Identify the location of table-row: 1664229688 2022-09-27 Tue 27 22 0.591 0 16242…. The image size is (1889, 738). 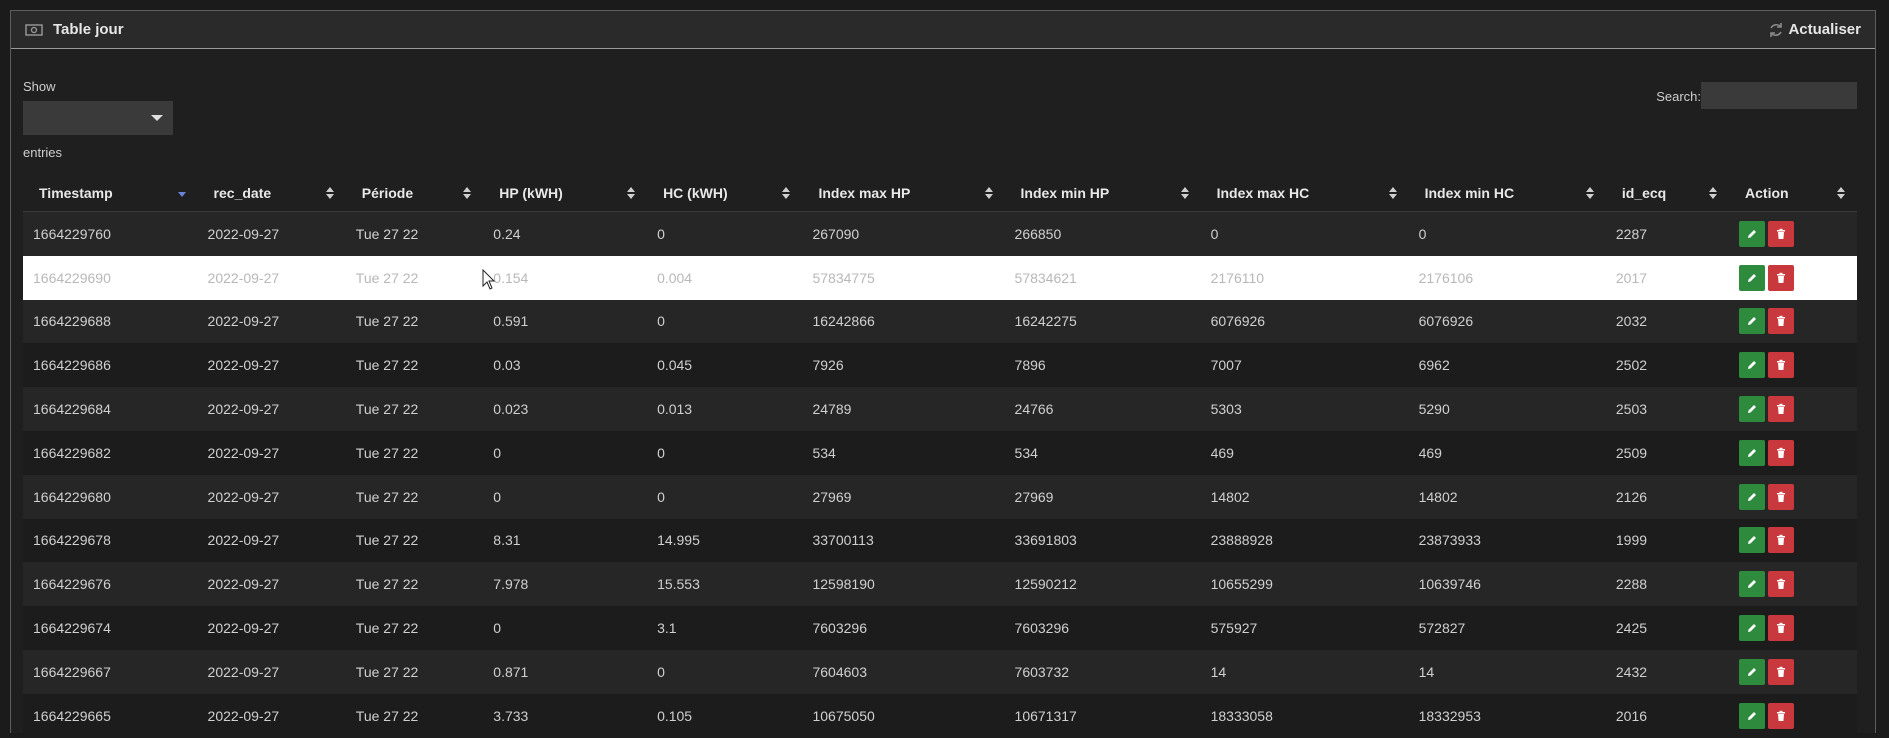
(940, 321).